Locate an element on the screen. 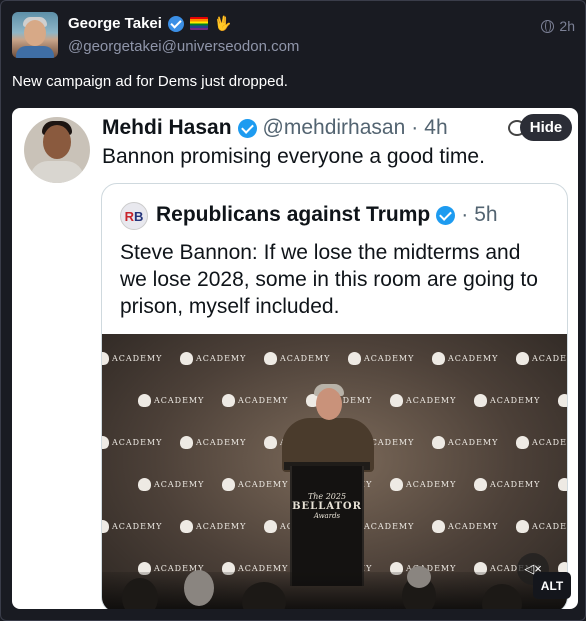 Image resolution: width=586 pixels, height=621 pixels. author-avatar is located at coordinates (35, 35).